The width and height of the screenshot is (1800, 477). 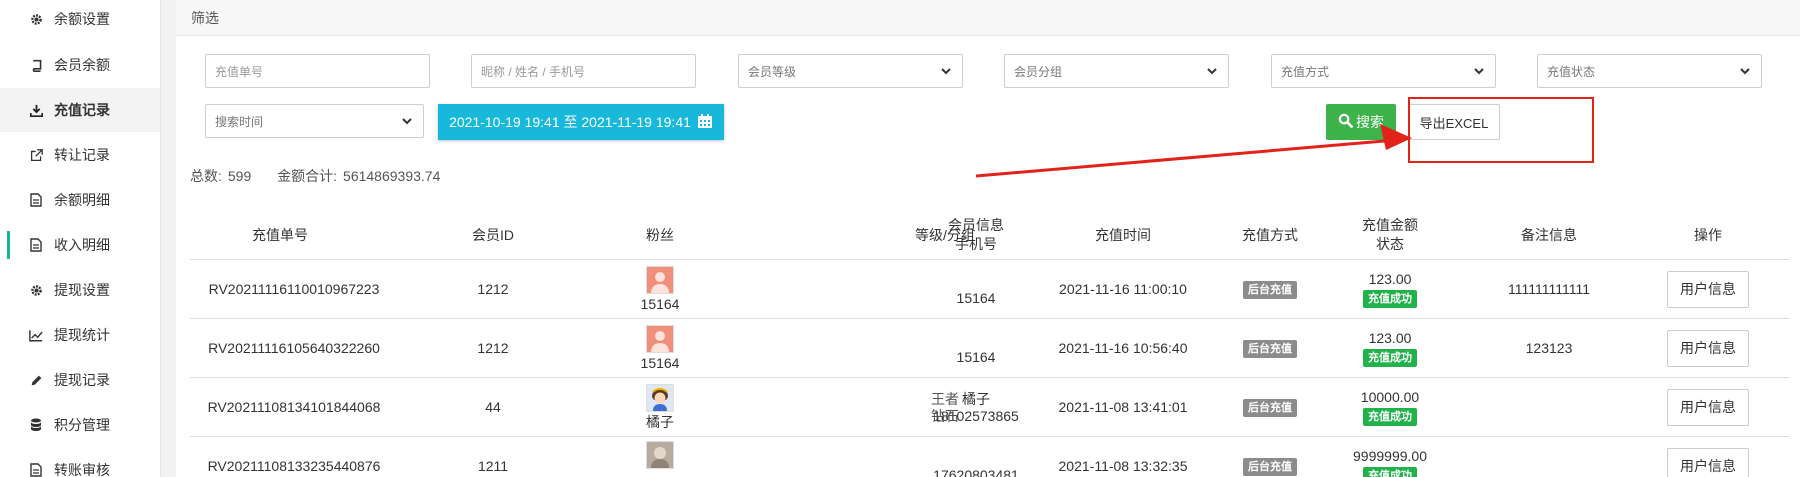 What do you see at coordinates (317, 71) in the screenshot?
I see `order-no-input: 充值单号` at bounding box center [317, 71].